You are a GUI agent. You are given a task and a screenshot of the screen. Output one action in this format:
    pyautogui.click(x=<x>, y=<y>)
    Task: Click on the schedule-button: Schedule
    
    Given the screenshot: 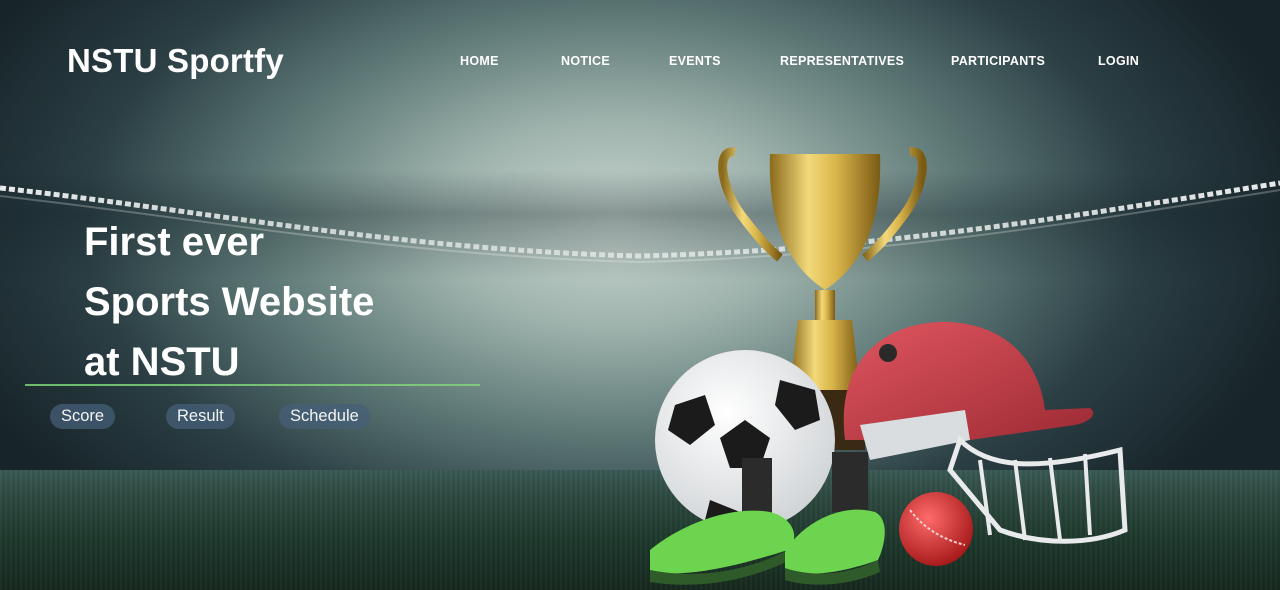 What is the action you would take?
    pyautogui.click(x=324, y=416)
    